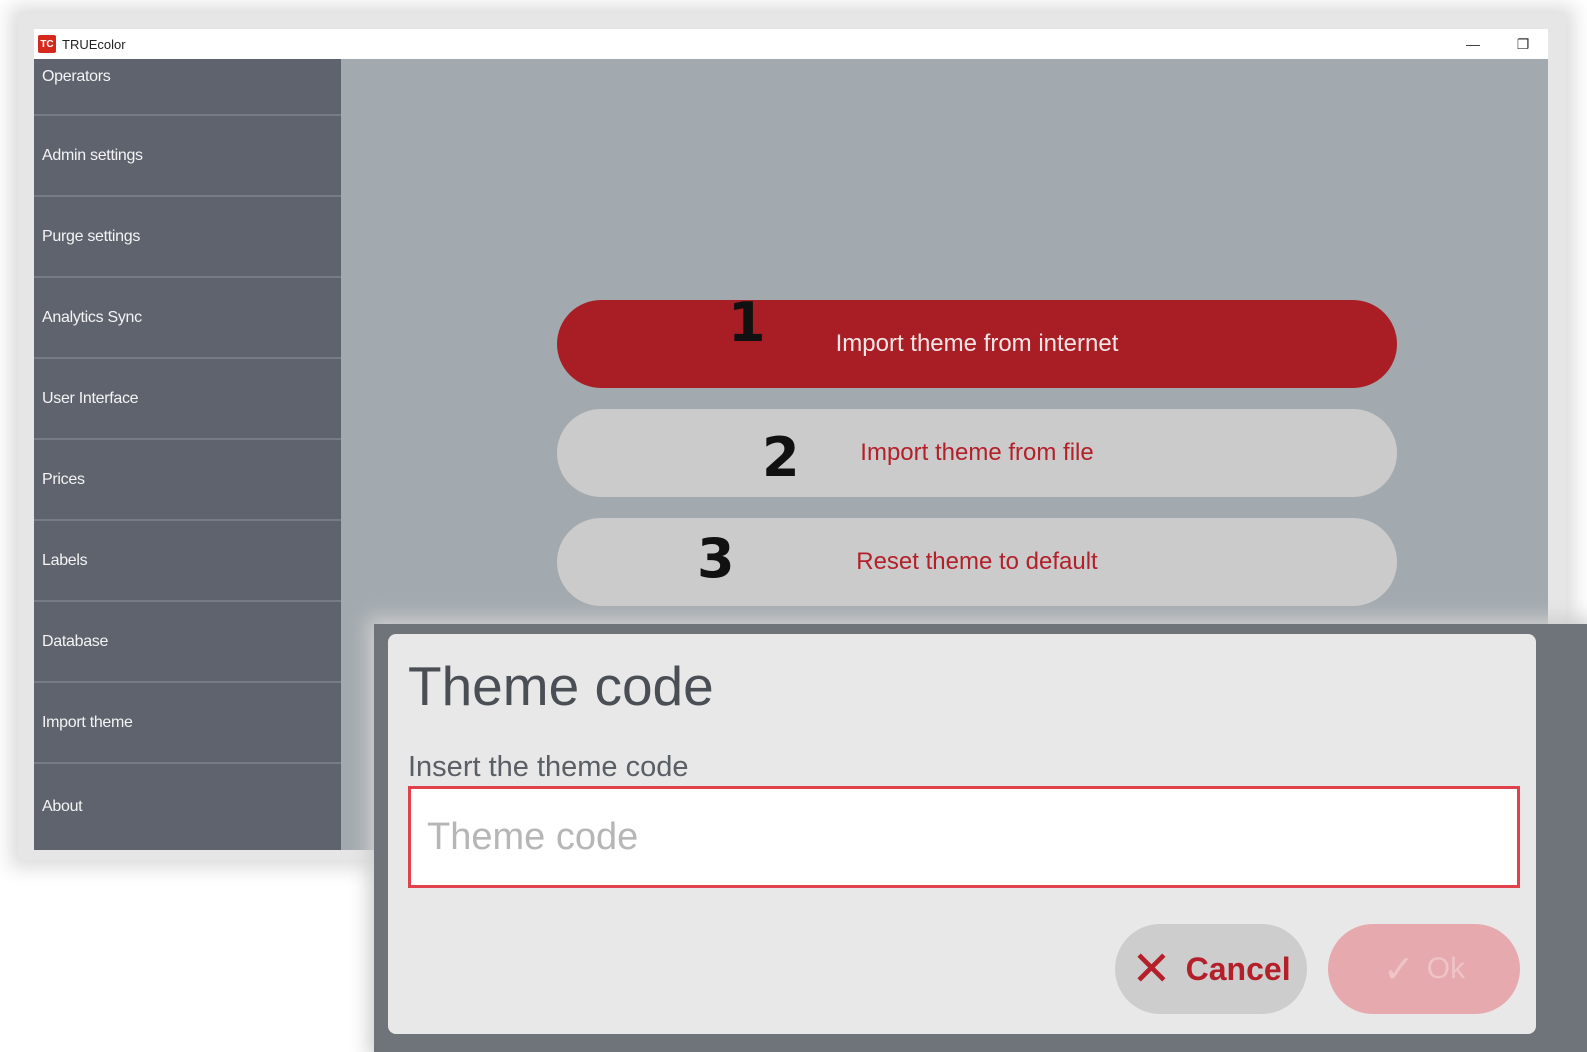  Describe the element at coordinates (91, 236) in the screenshot. I see `sidebar-item-label: Purge settings` at that location.